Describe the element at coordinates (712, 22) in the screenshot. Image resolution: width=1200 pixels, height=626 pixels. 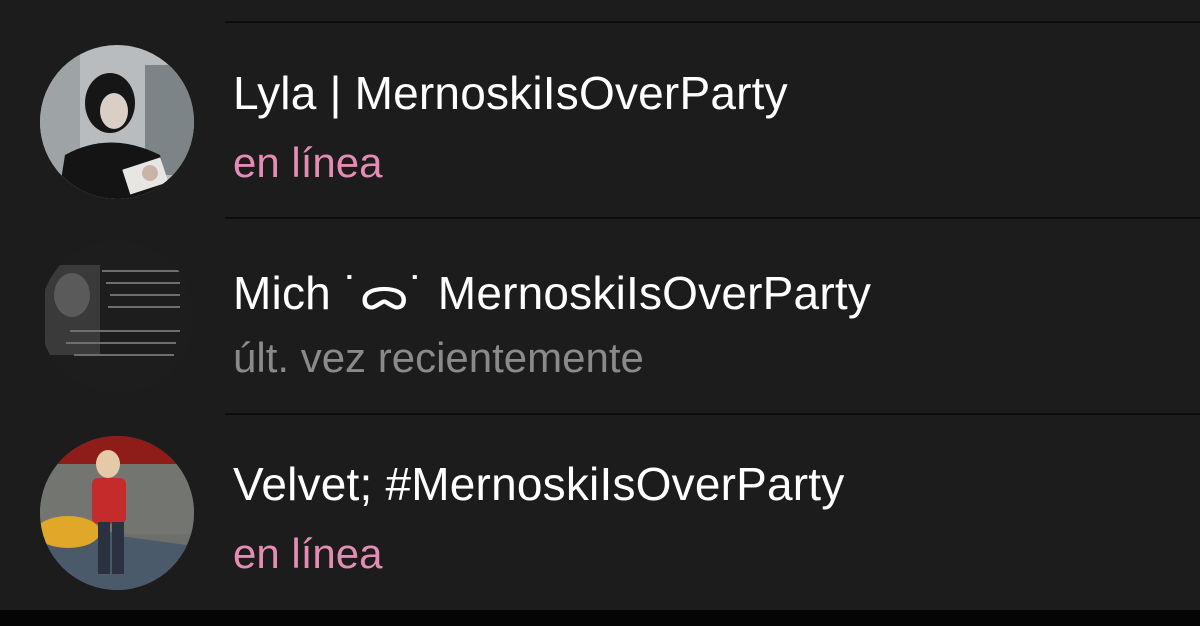
I see `divider` at that location.